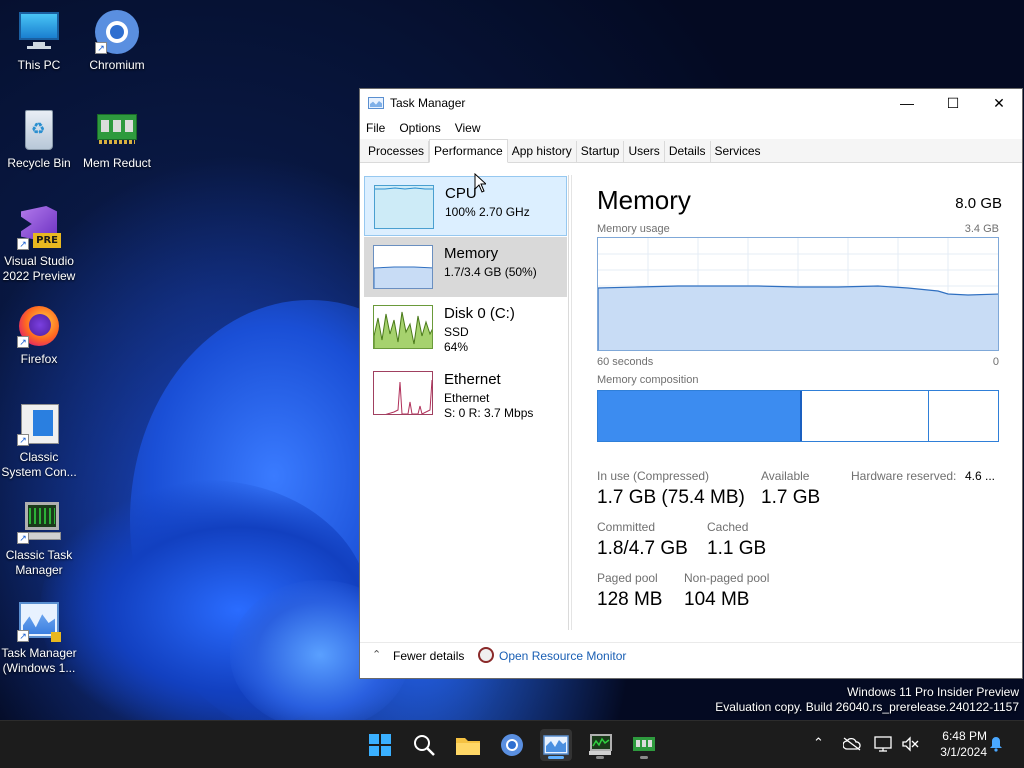 This screenshot has height=768, width=1024. What do you see at coordinates (39, 139) in the screenshot?
I see `desktop-icon-recycle-bin: ♻ Recycle Bin` at bounding box center [39, 139].